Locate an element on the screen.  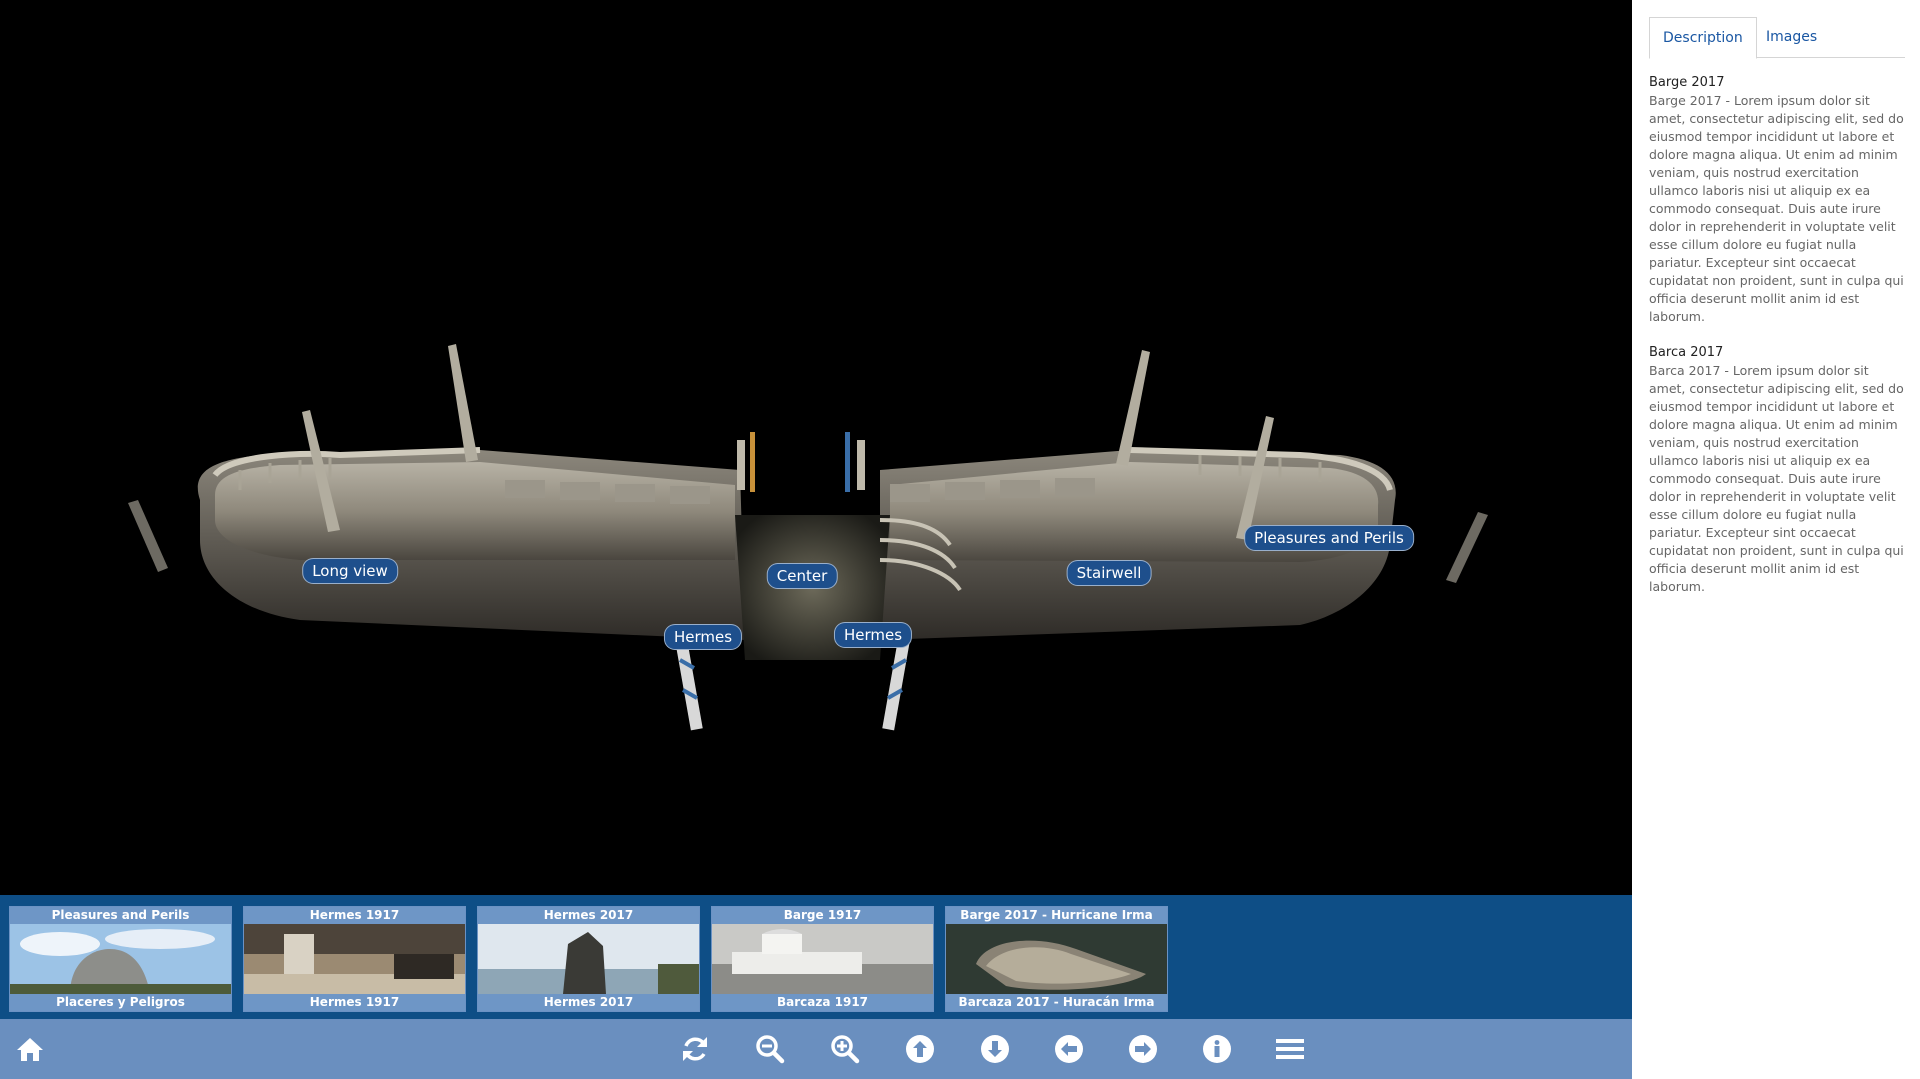
thumbnail-caption: Barcaza 2017 - Huracán Irma is located at coordinates (1056, 1002).